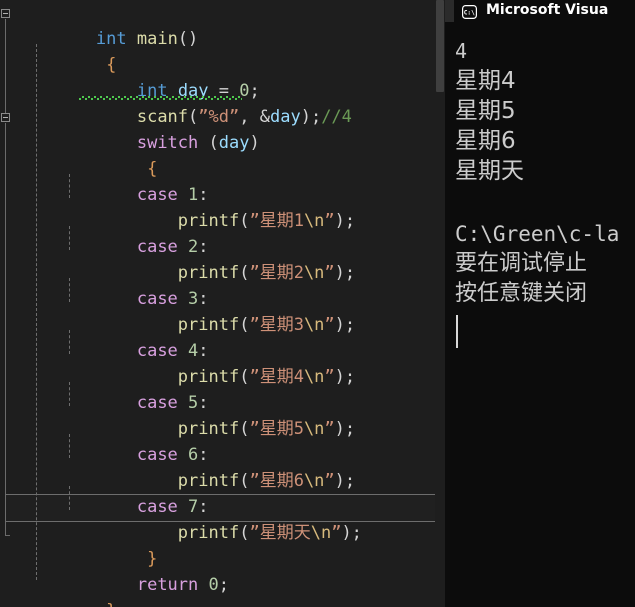  I want to click on token-brace: }, so click(106, 604).